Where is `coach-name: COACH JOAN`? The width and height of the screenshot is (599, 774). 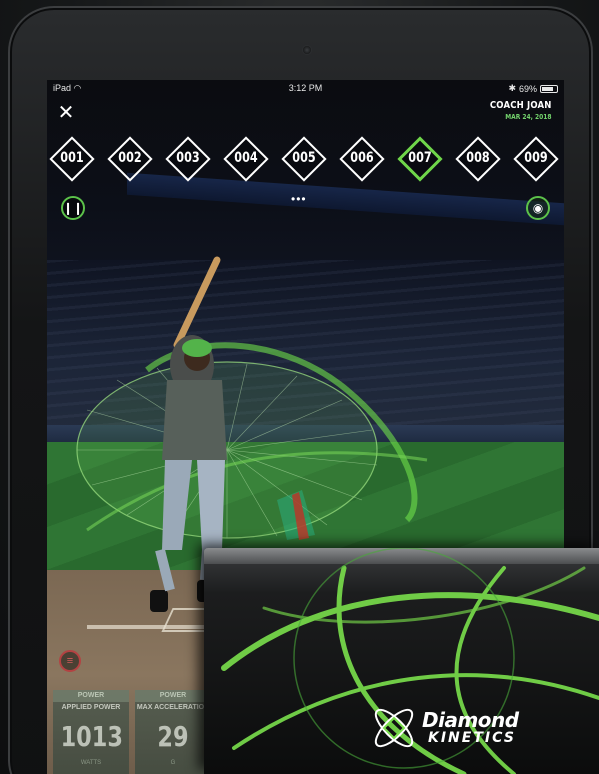
coach-name: COACH JOAN is located at coordinates (521, 105).